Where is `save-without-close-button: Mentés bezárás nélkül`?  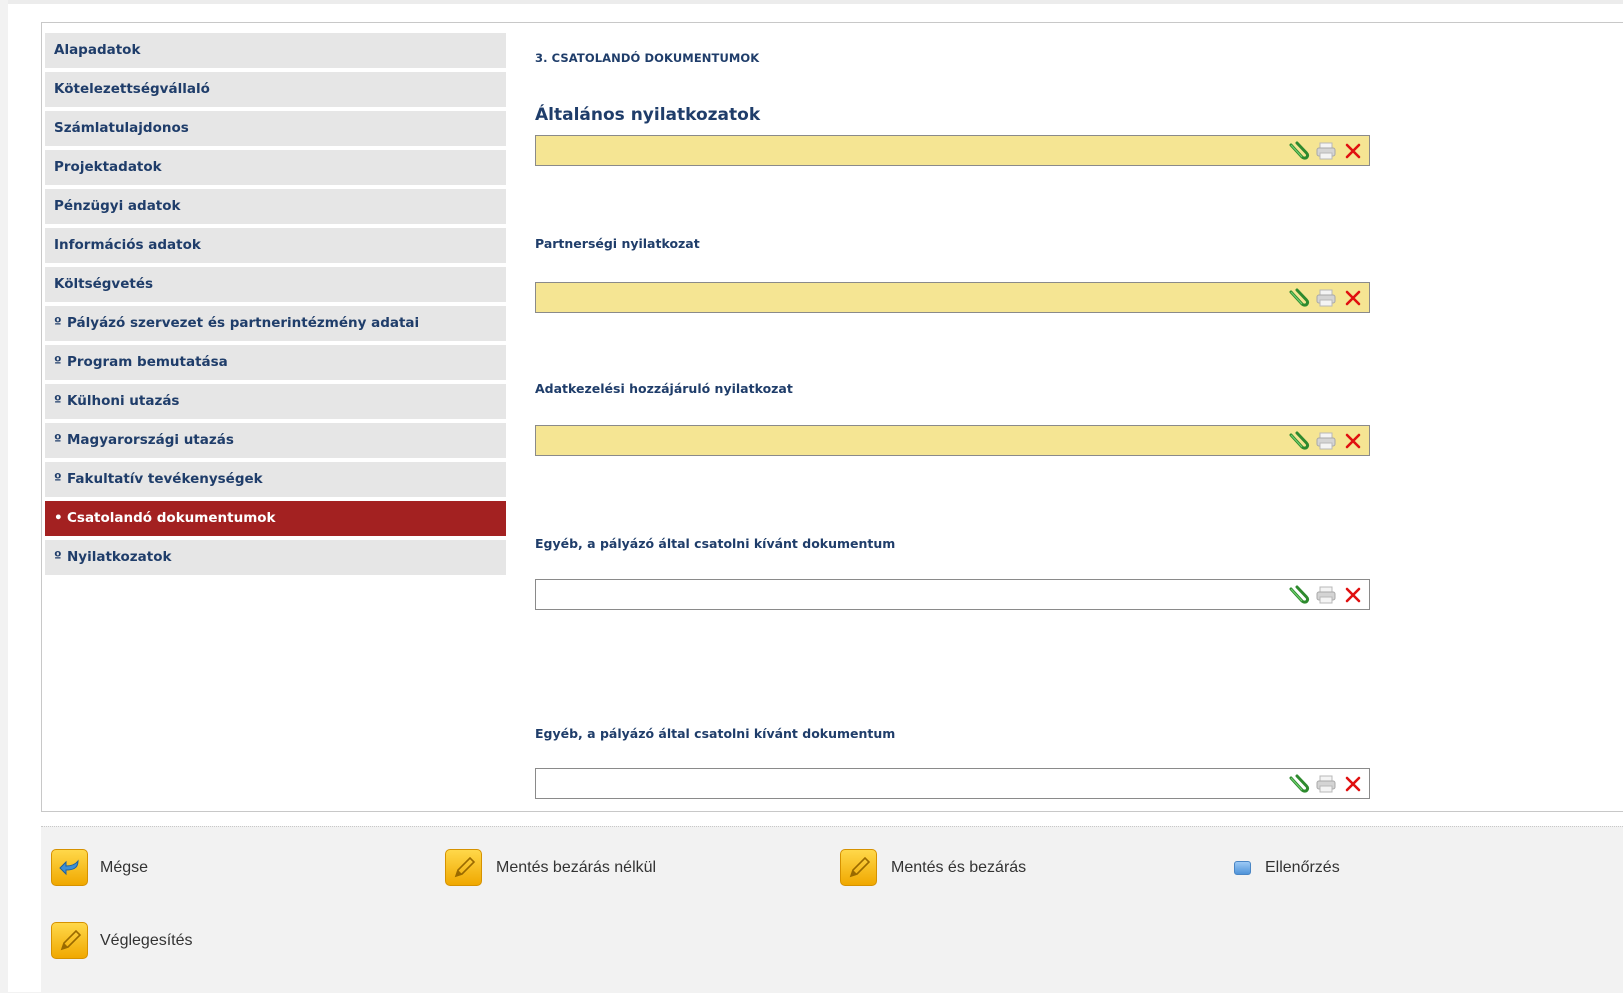
save-without-close-button: Mentés bezárás nélkül is located at coordinates (550, 867).